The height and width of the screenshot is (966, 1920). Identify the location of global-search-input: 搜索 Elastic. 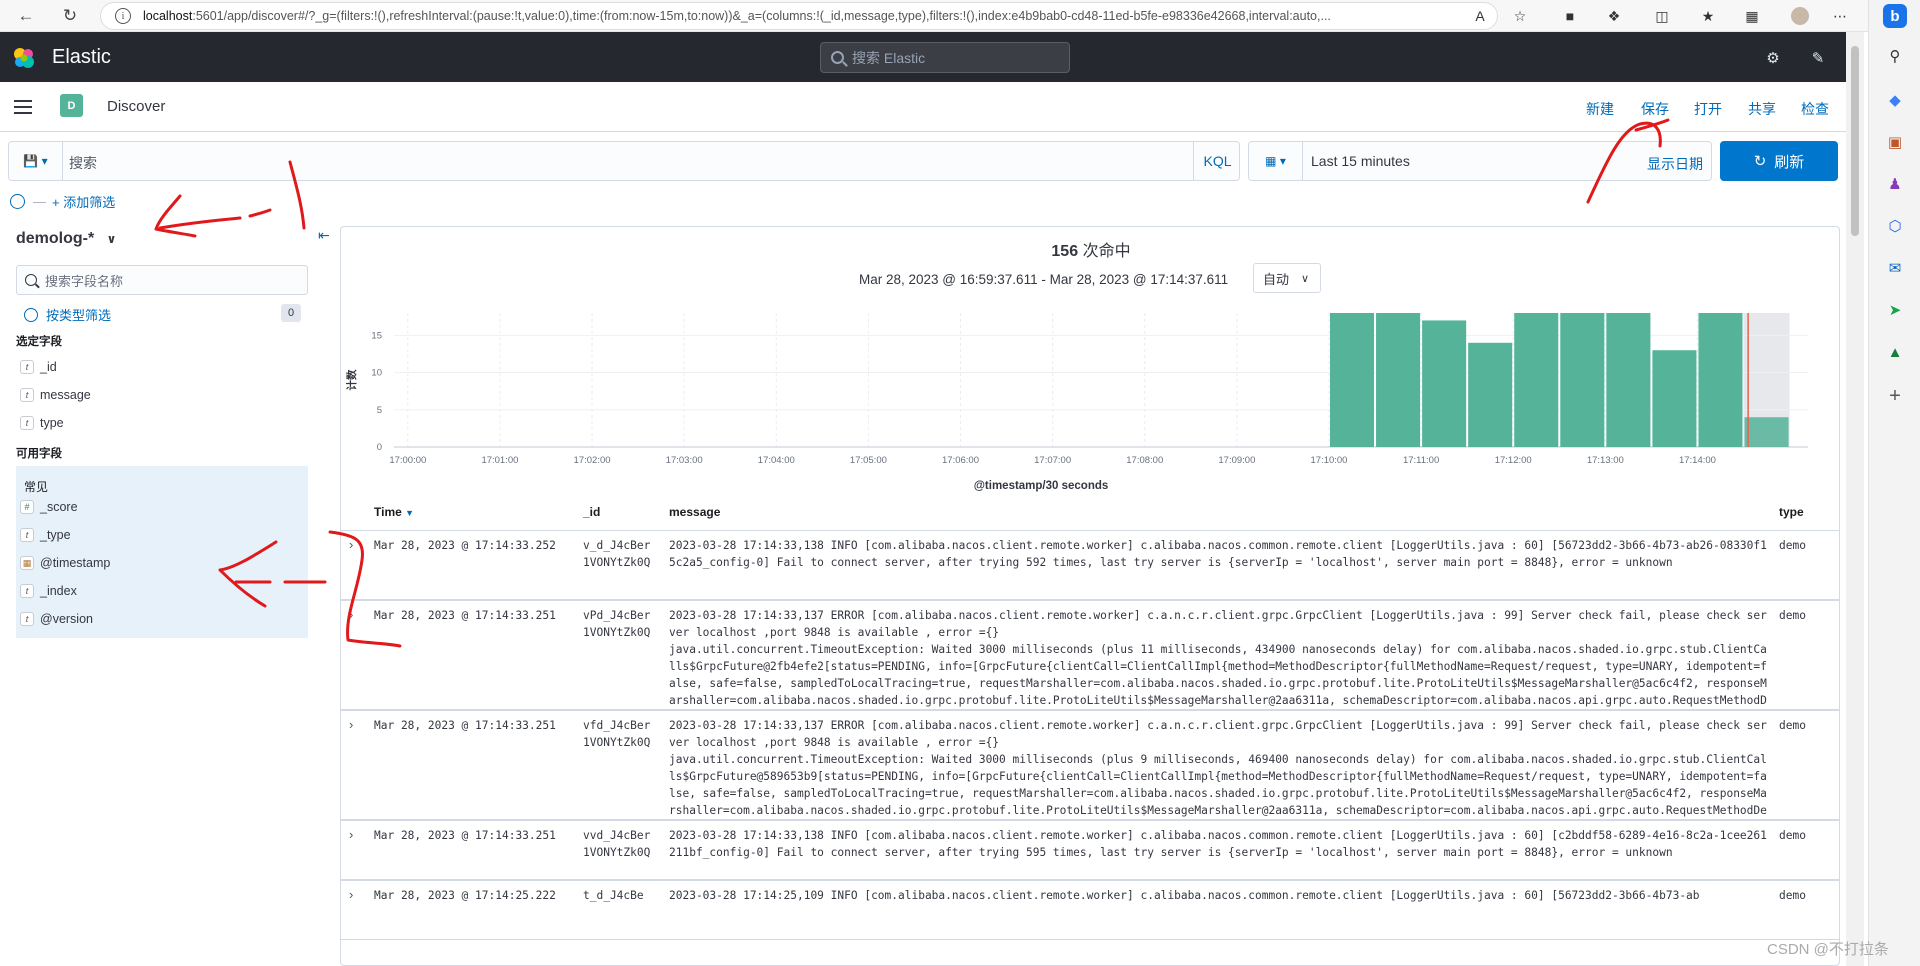
(945, 57).